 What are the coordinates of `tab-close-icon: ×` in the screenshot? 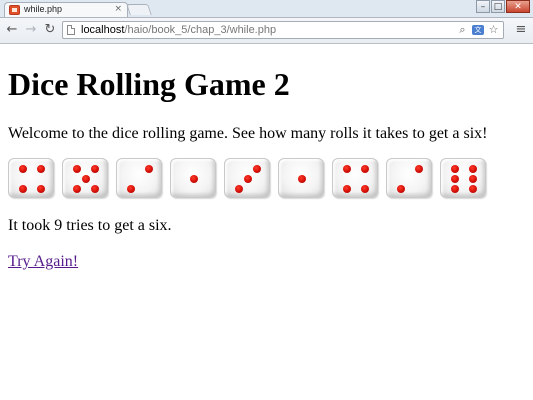 It's located at (118, 9).